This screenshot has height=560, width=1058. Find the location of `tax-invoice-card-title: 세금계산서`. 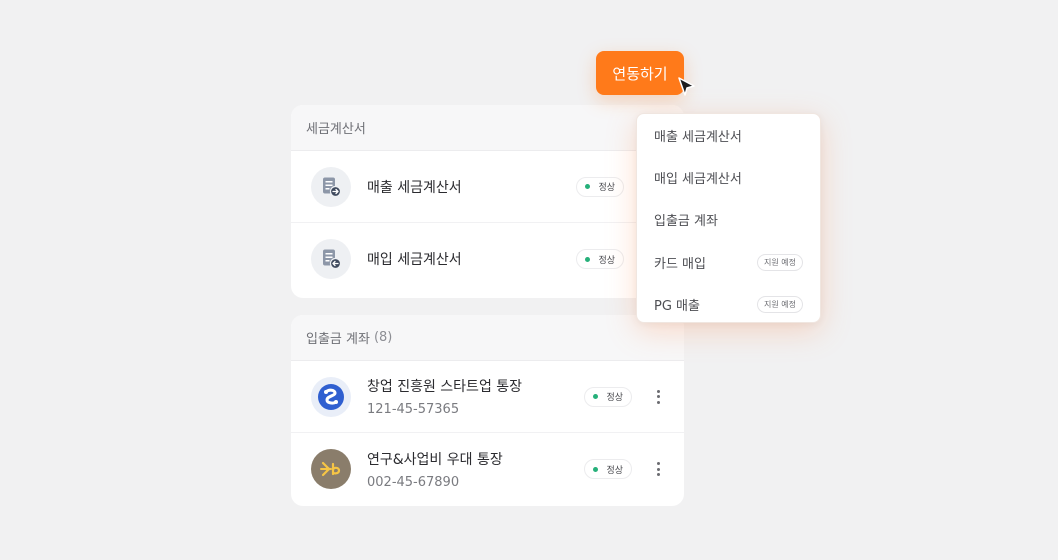

tax-invoice-card-title: 세금계산서 is located at coordinates (336, 129).